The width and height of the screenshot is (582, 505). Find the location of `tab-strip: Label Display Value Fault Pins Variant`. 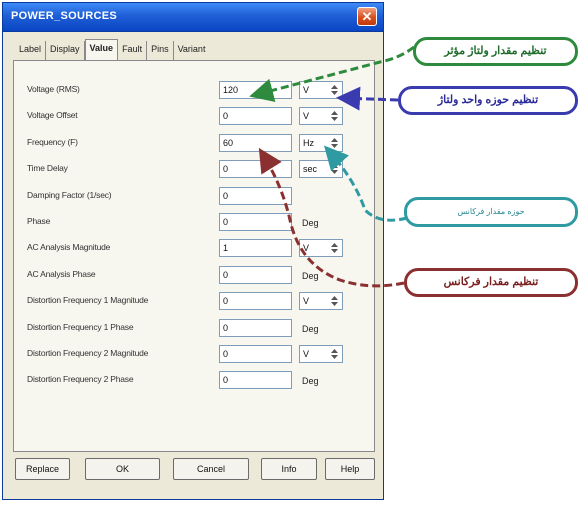

tab-strip: Label Display Value Fault Pins Variant is located at coordinates (112, 50).